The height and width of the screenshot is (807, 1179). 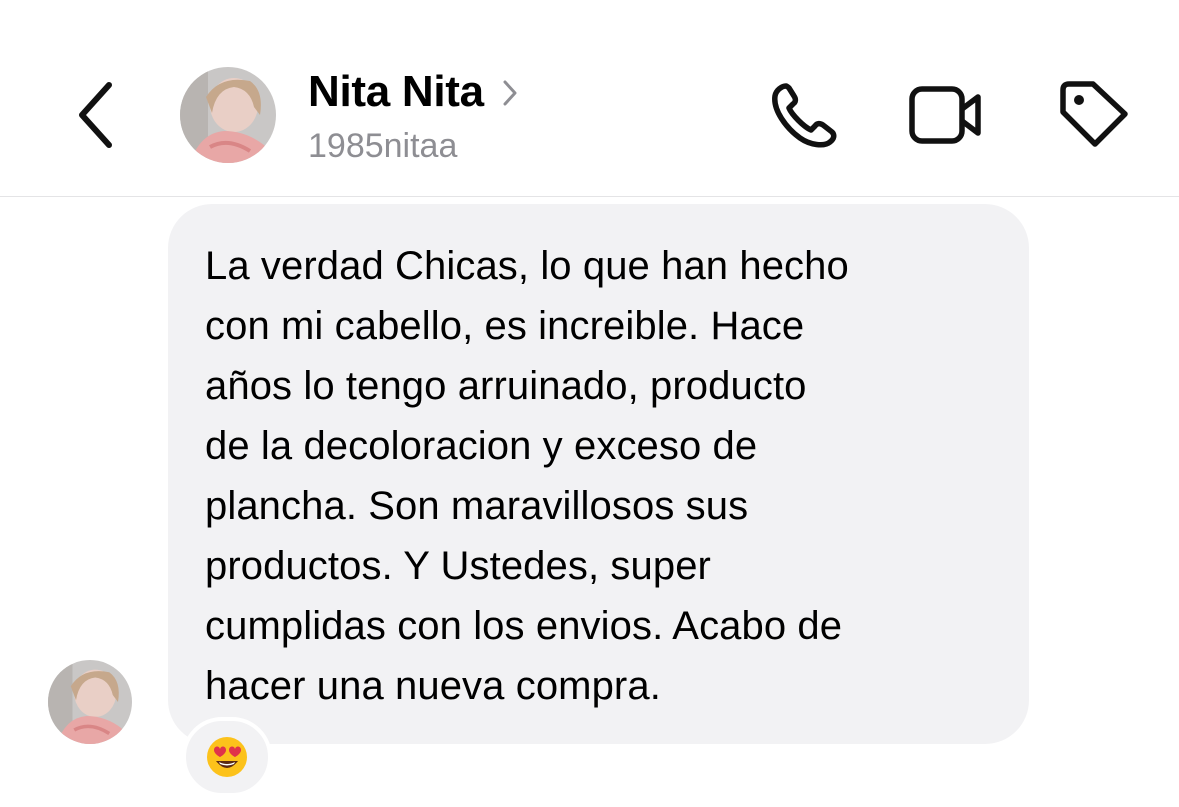 I want to click on chat-title: Nita Nita 1985nitaa, so click(x=413, y=115).